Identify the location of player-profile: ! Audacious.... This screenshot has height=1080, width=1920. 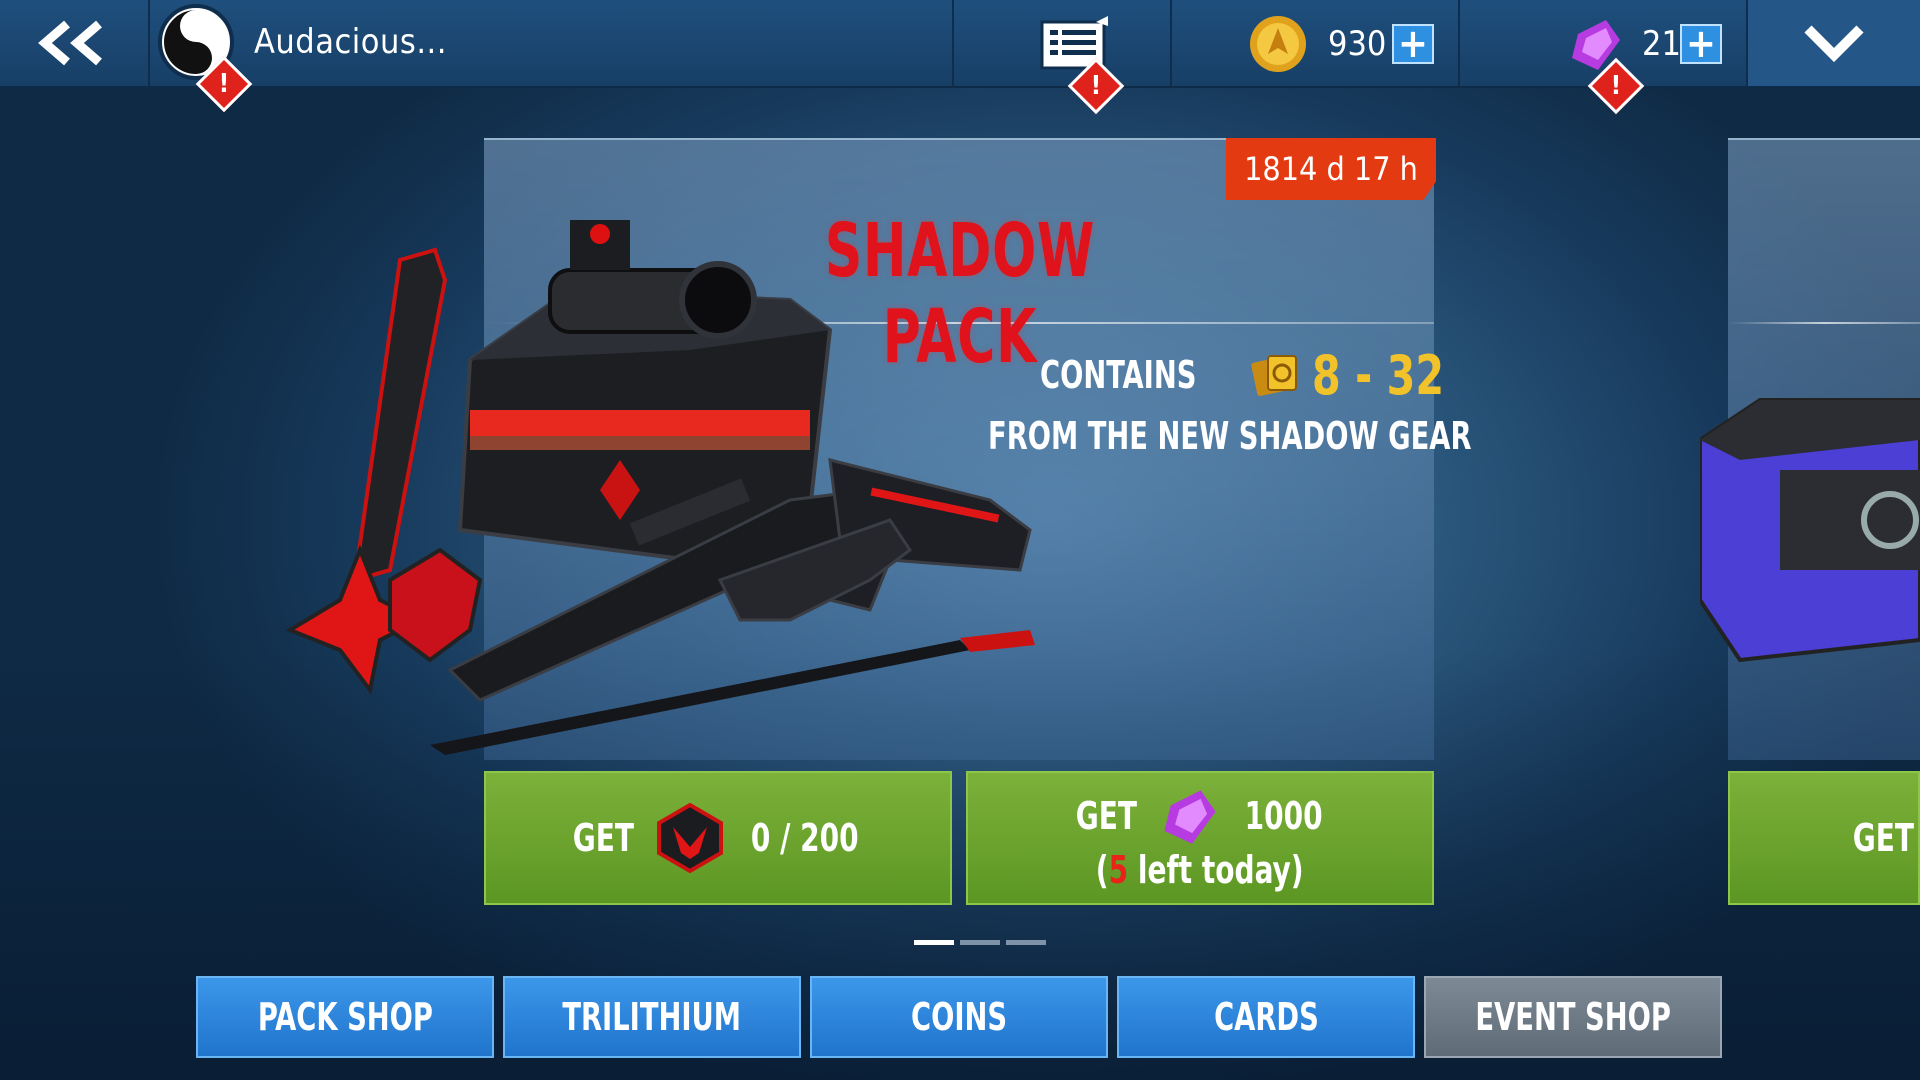
(552, 56).